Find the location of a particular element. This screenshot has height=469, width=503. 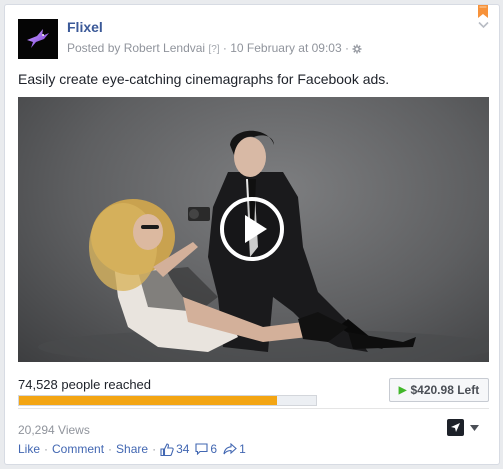

share-tool-icon is located at coordinates (455, 427).